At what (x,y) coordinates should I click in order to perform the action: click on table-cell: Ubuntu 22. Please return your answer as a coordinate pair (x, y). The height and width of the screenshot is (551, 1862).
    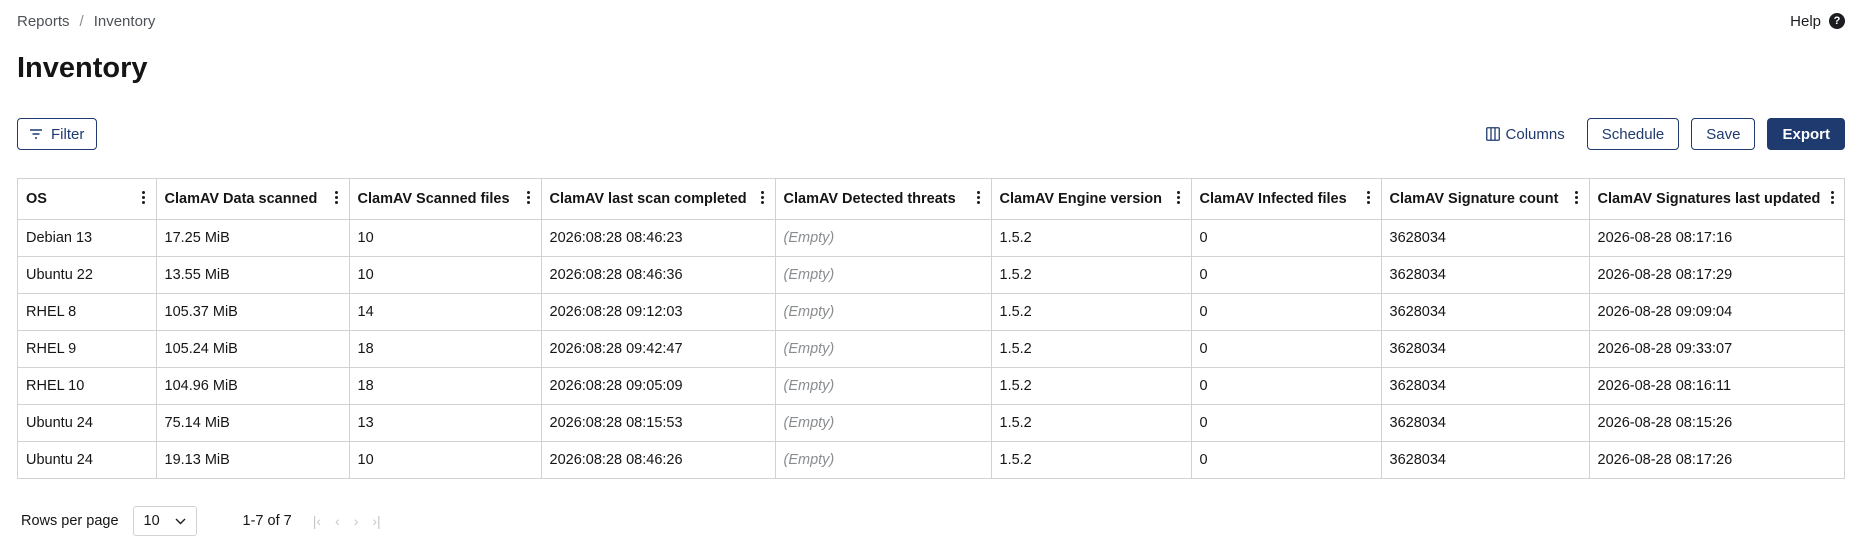
    Looking at the image, I should click on (87, 275).